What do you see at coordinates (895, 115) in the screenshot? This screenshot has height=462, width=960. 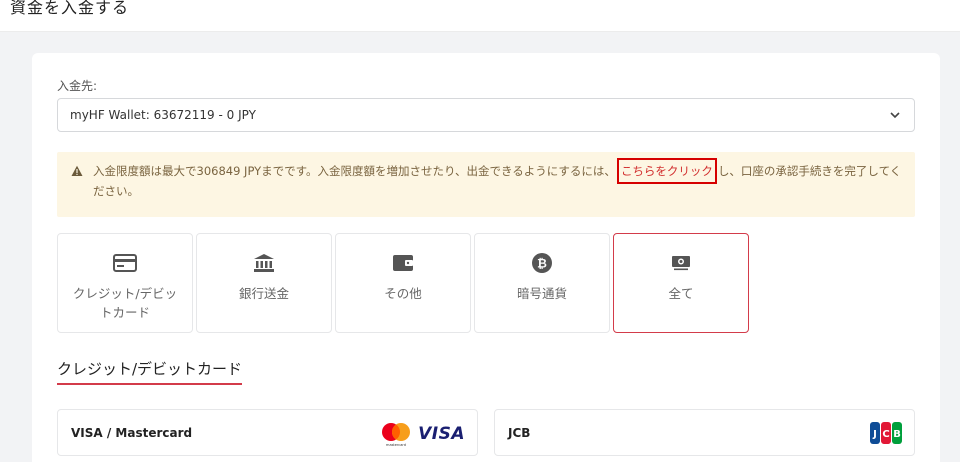 I see `chevron-down-icon` at bounding box center [895, 115].